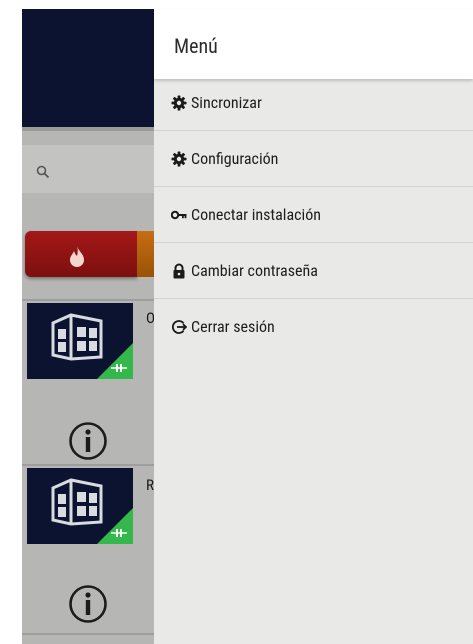  What do you see at coordinates (196, 46) in the screenshot?
I see `drawer-title: Menú` at bounding box center [196, 46].